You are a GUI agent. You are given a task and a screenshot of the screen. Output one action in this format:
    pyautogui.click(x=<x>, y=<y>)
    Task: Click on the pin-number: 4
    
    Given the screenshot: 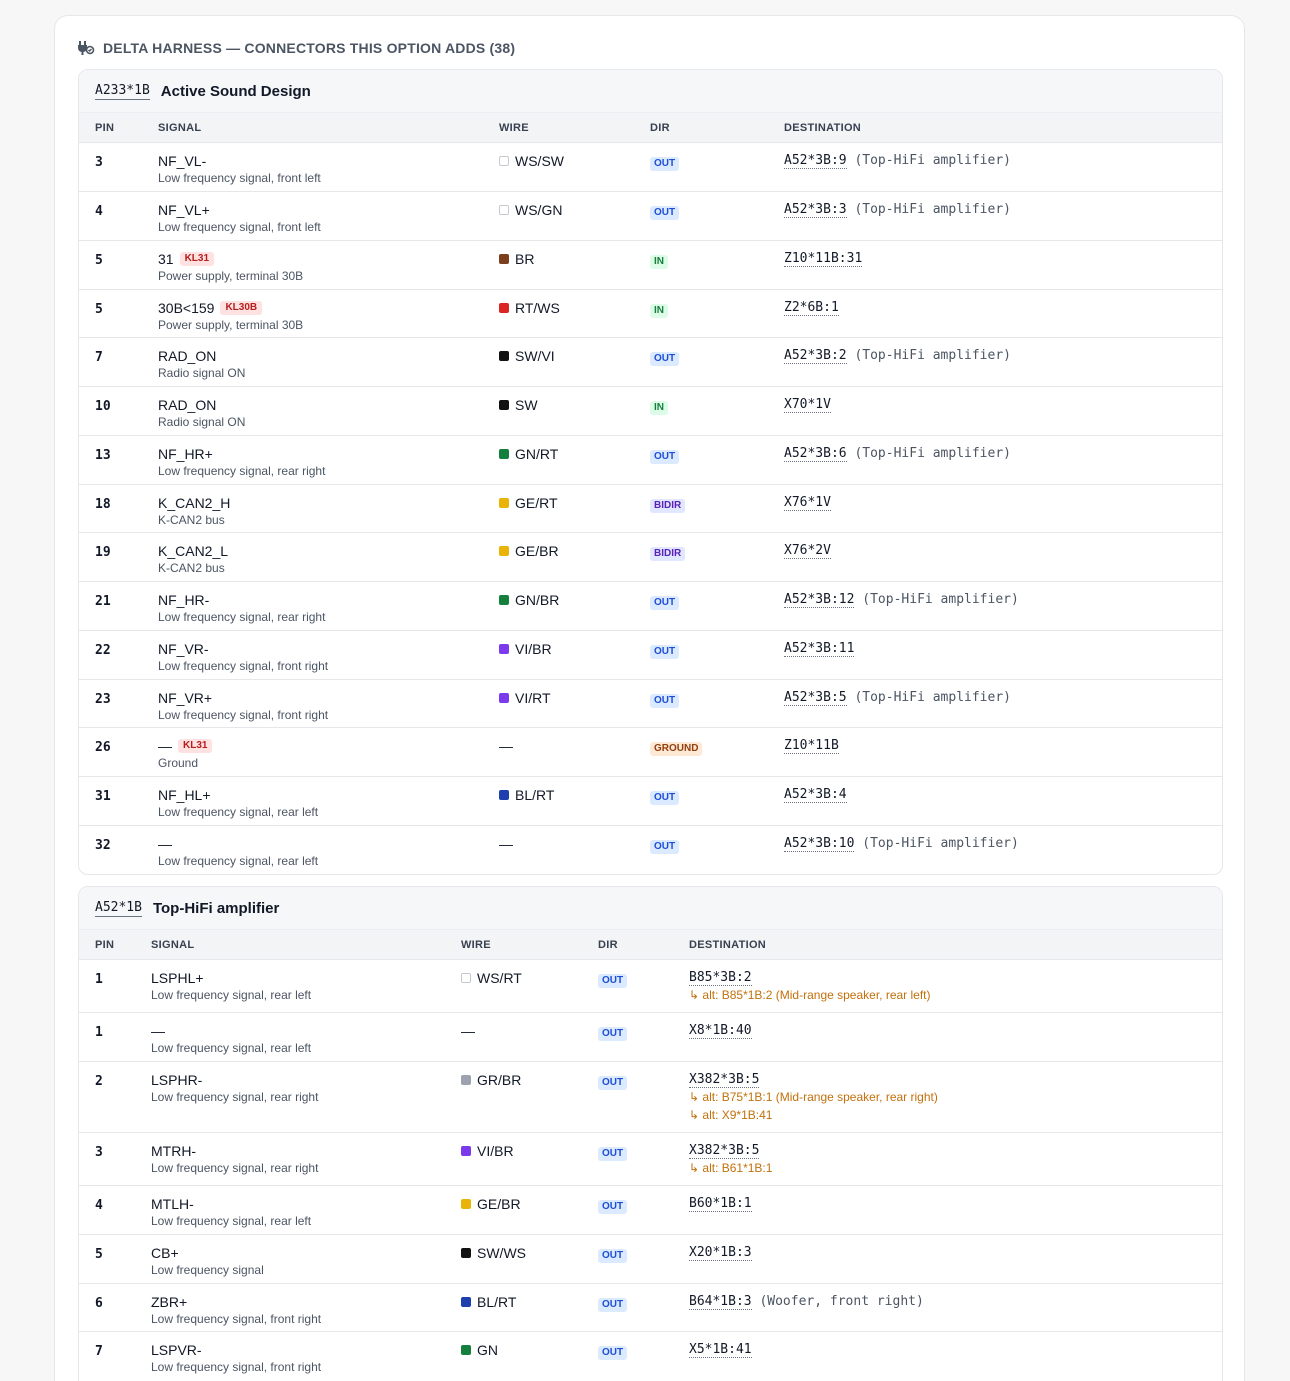 What is the action you would take?
    pyautogui.click(x=99, y=211)
    